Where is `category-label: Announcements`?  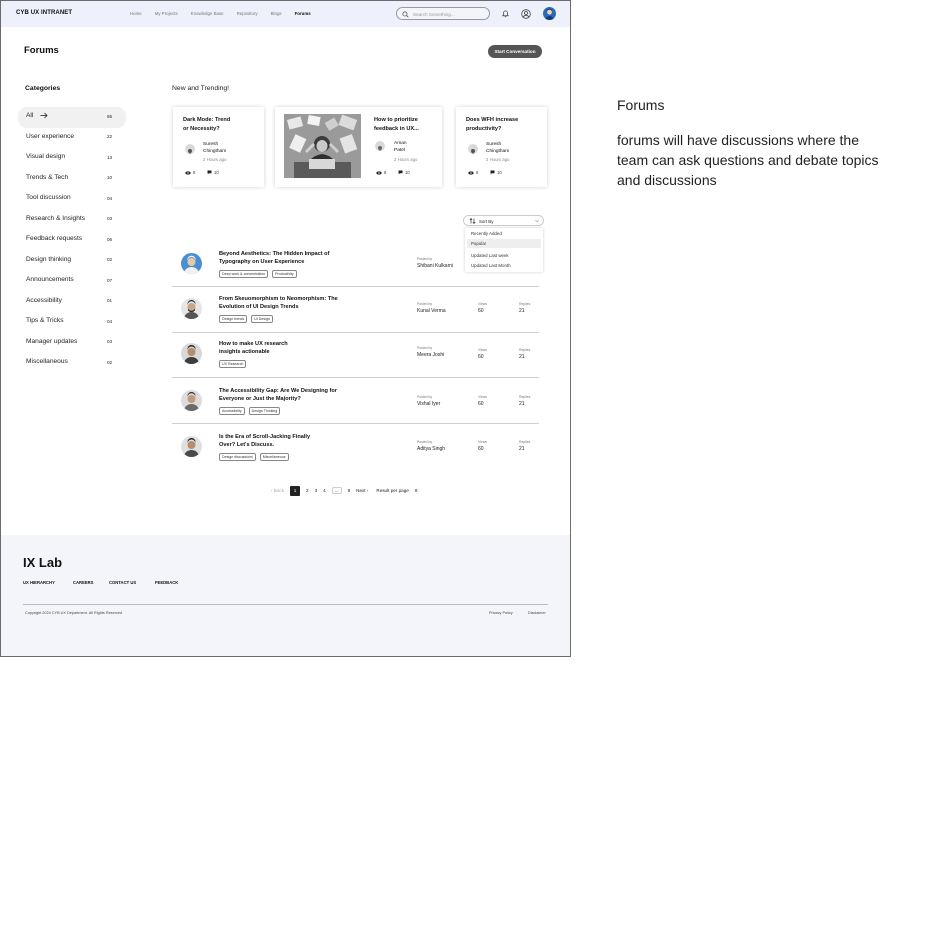
category-label: Announcements is located at coordinates (50, 279).